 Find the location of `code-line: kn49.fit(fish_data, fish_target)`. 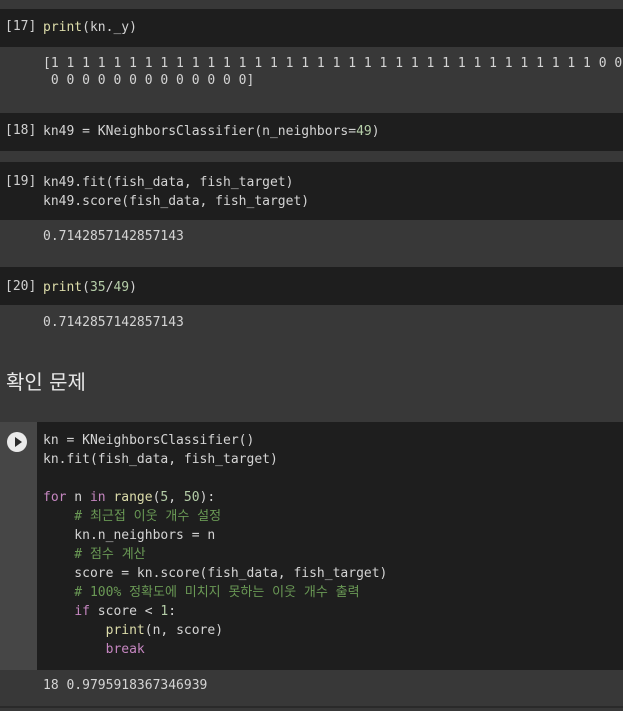

code-line: kn49.fit(fish_data, fish_target) is located at coordinates (168, 182).